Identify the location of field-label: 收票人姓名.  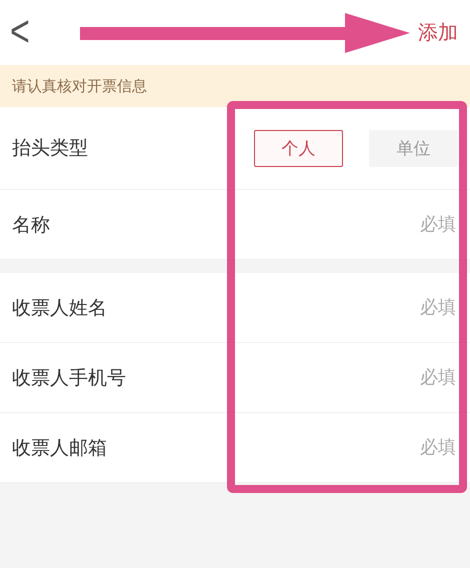
(59, 308).